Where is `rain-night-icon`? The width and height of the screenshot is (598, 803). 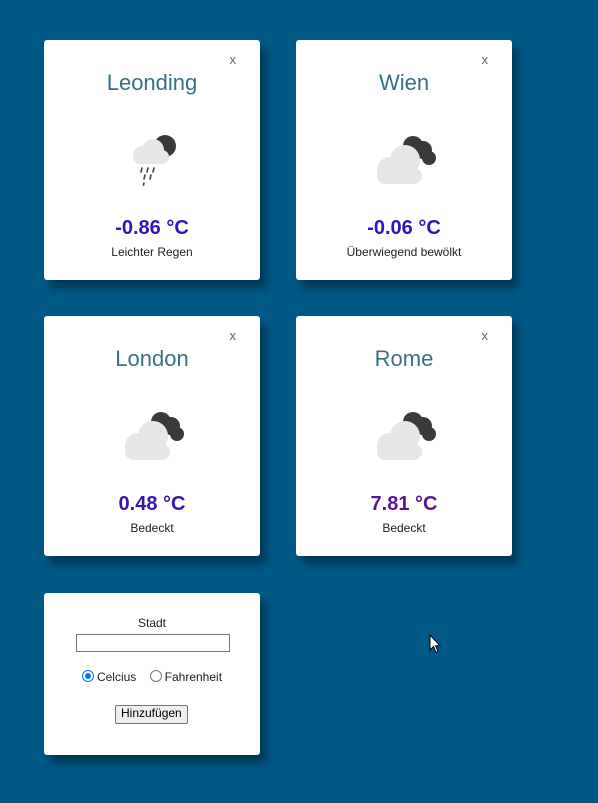
rain-night-icon is located at coordinates (154, 160).